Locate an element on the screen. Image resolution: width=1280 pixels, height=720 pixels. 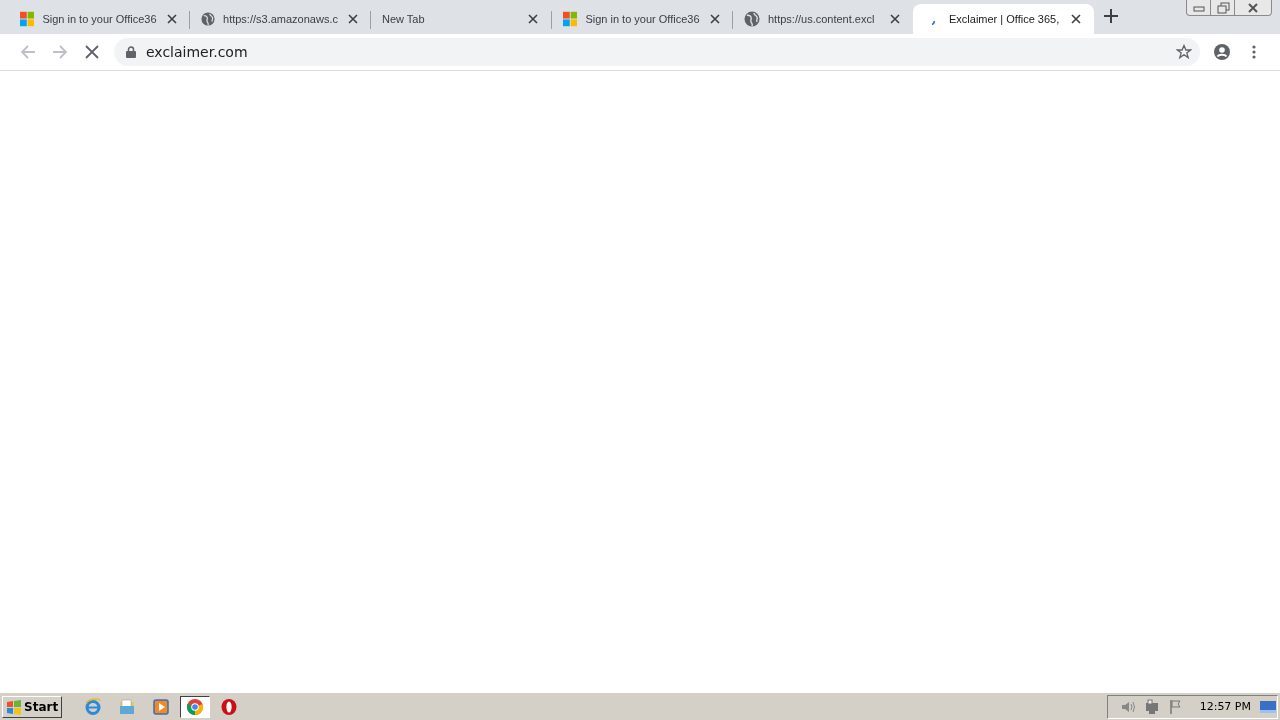
start-button: Start is located at coordinates (32, 706).